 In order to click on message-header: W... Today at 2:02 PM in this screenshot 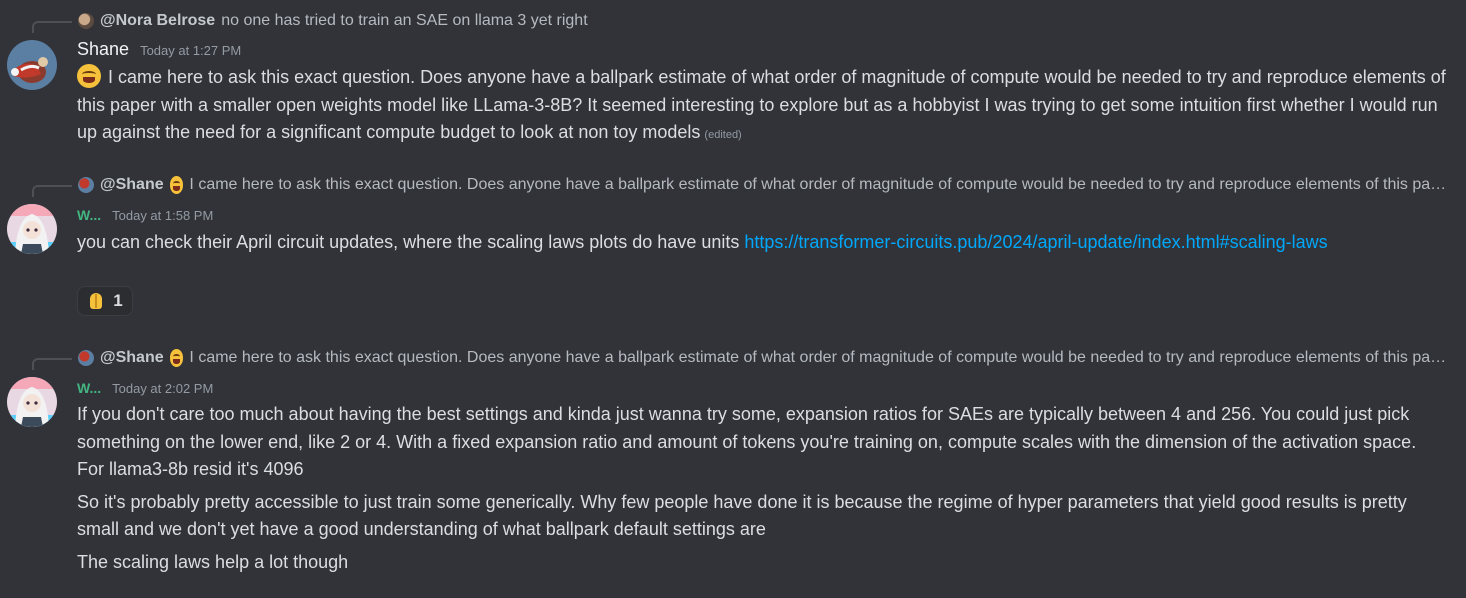, I will do `click(145, 388)`.